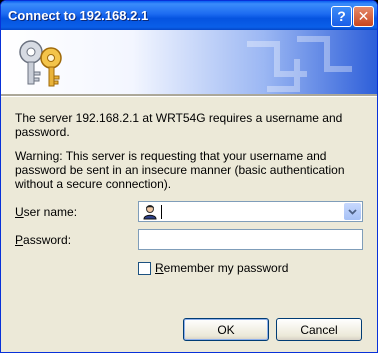 The image size is (378, 353). I want to click on help-button: ?, so click(341, 16).